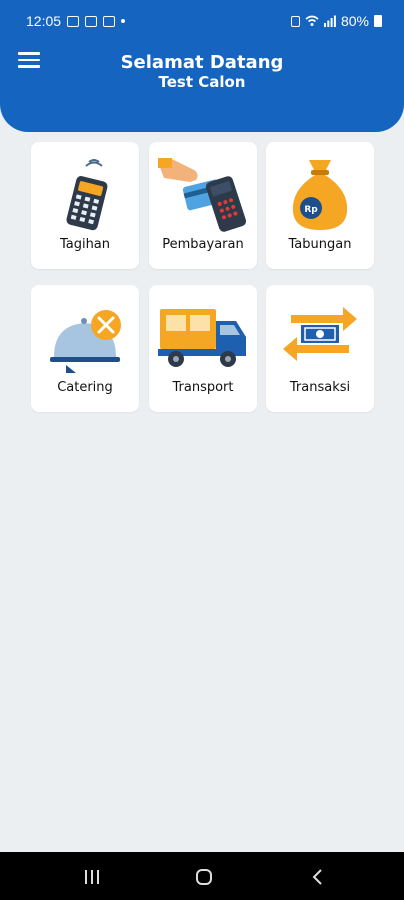  I want to click on gallery-icon, so click(73, 21).